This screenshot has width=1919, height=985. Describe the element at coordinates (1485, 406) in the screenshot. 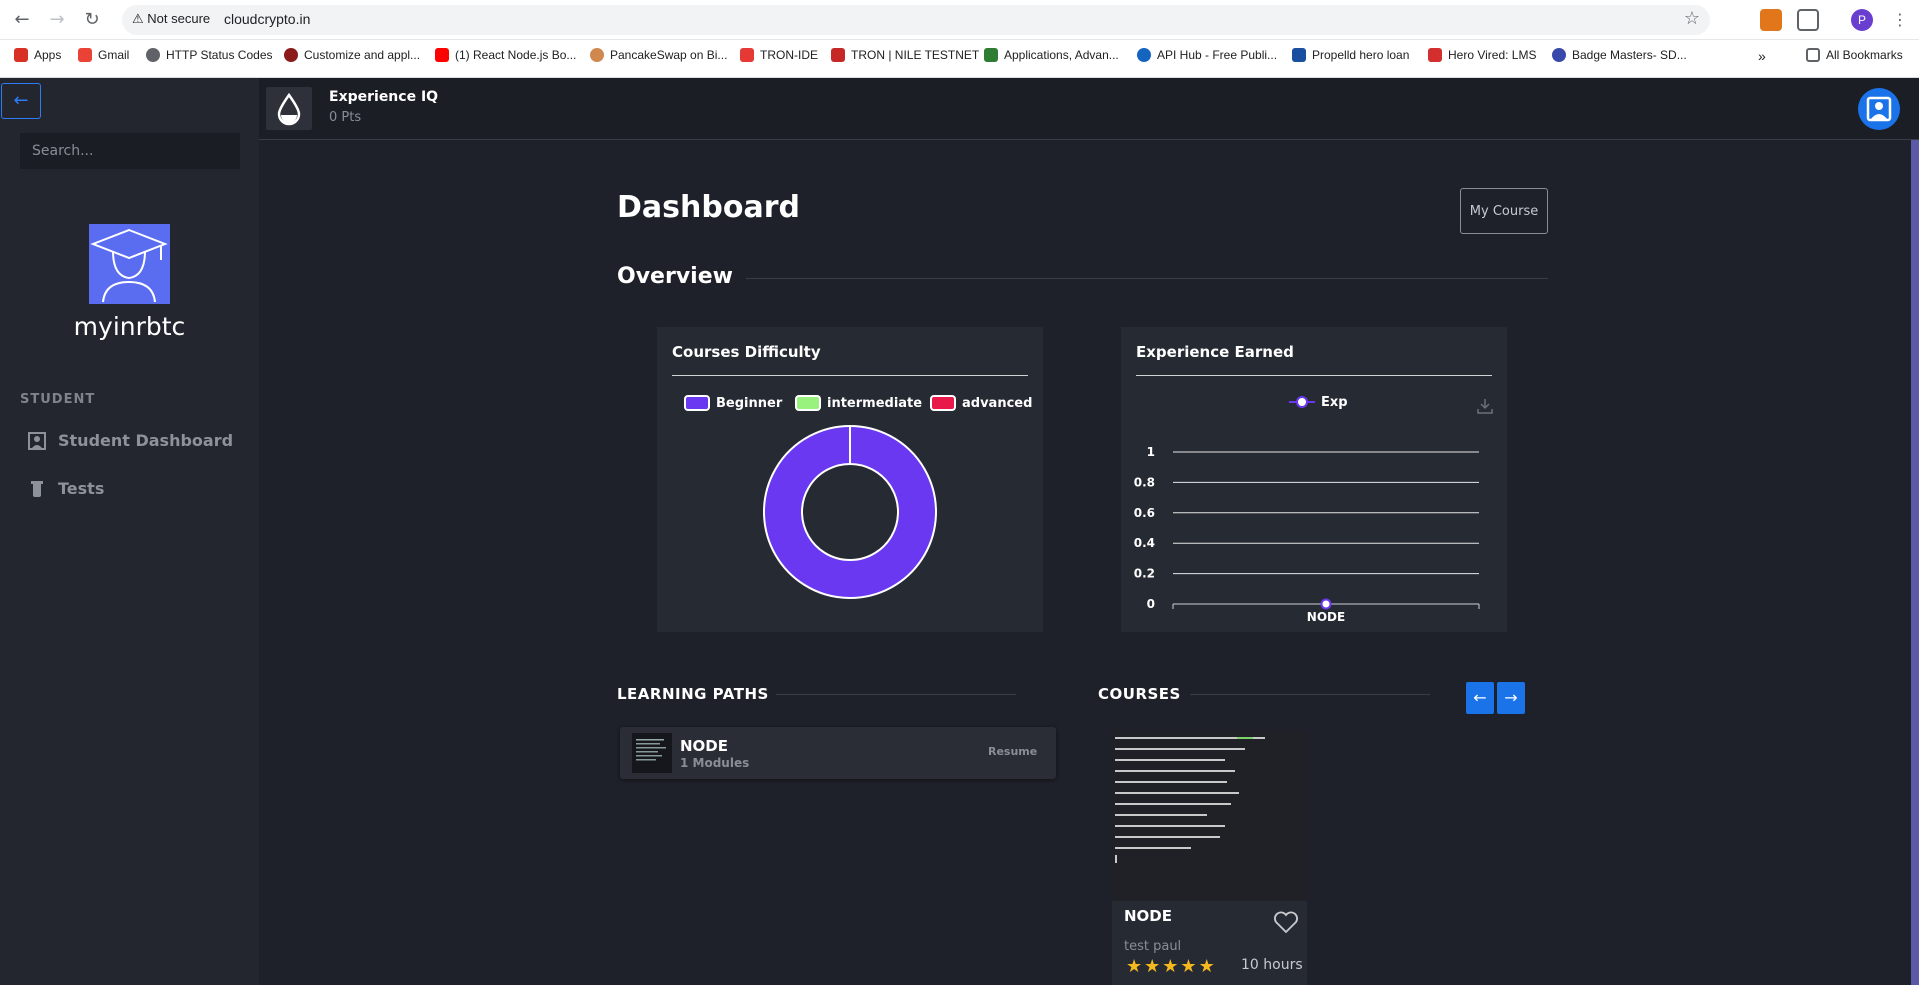

I see `download-icon` at that location.